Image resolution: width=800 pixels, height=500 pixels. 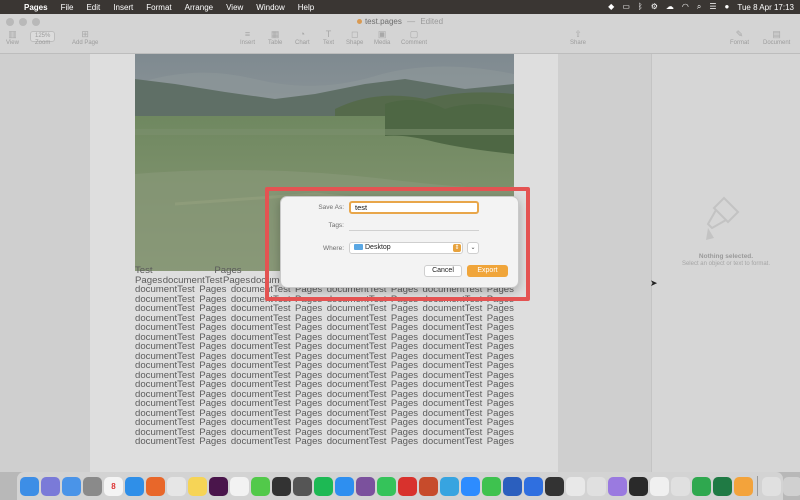 I want to click on status-area: ◆ ▭ ᛒ ⚙ ☁ ◠ ⌕ ☰ ● Tue 8 Apr 17:13, so click(x=701, y=7).